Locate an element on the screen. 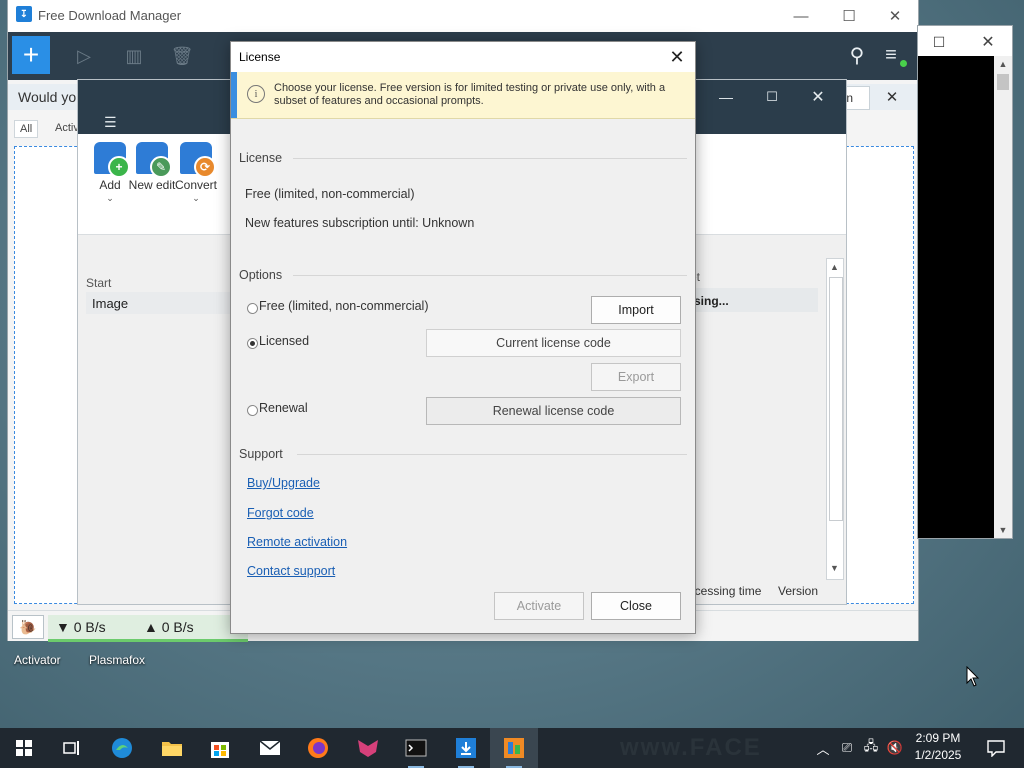  convert-button: ⟳ Convert ⌄ is located at coordinates (196, 173).